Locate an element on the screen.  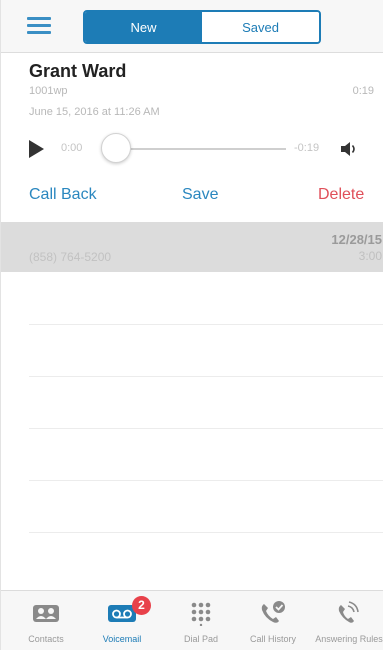
list-item-date: 12/28/15 is located at coordinates (356, 239).